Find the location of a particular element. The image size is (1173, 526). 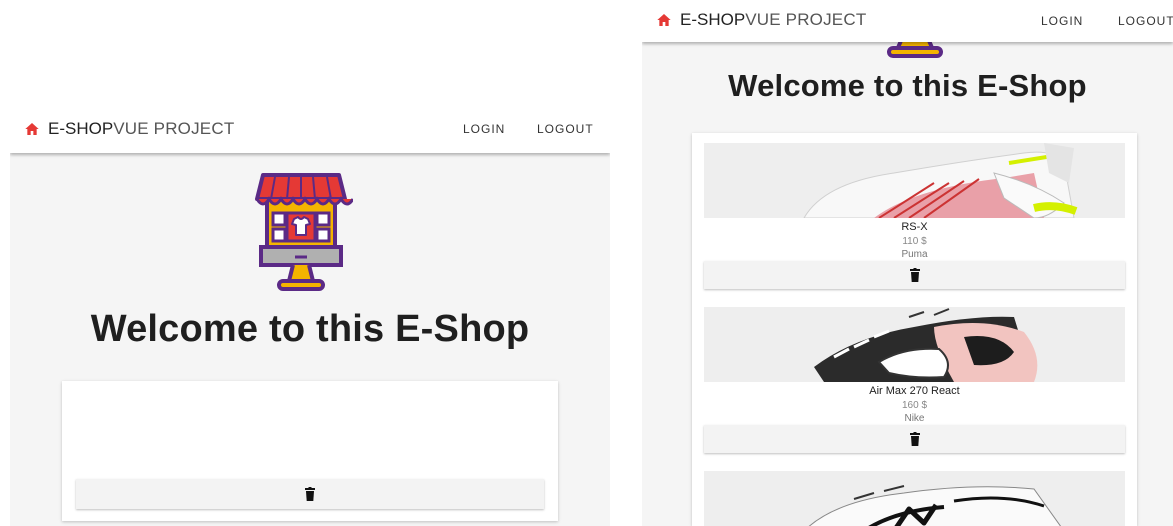

product-price: 110 $ is located at coordinates (914, 241).